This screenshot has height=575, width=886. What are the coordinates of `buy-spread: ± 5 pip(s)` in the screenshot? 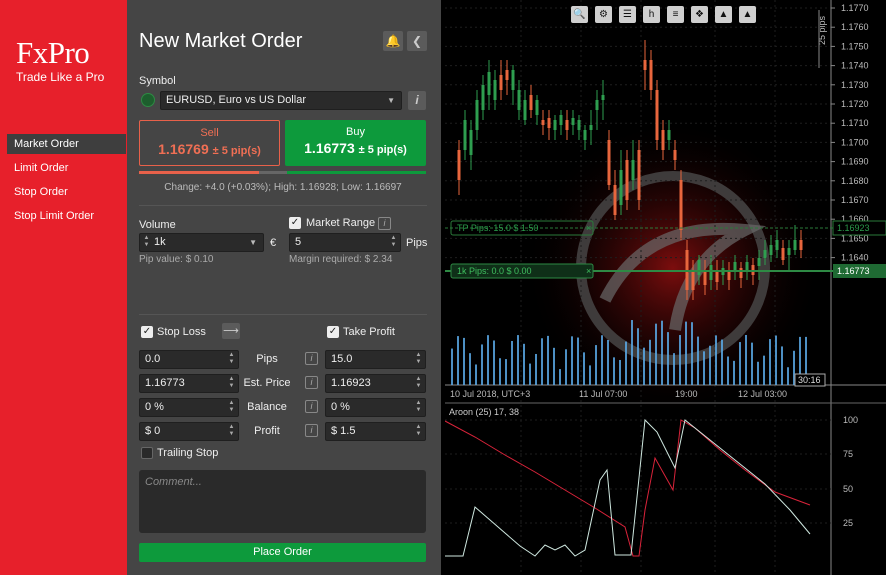 It's located at (382, 150).